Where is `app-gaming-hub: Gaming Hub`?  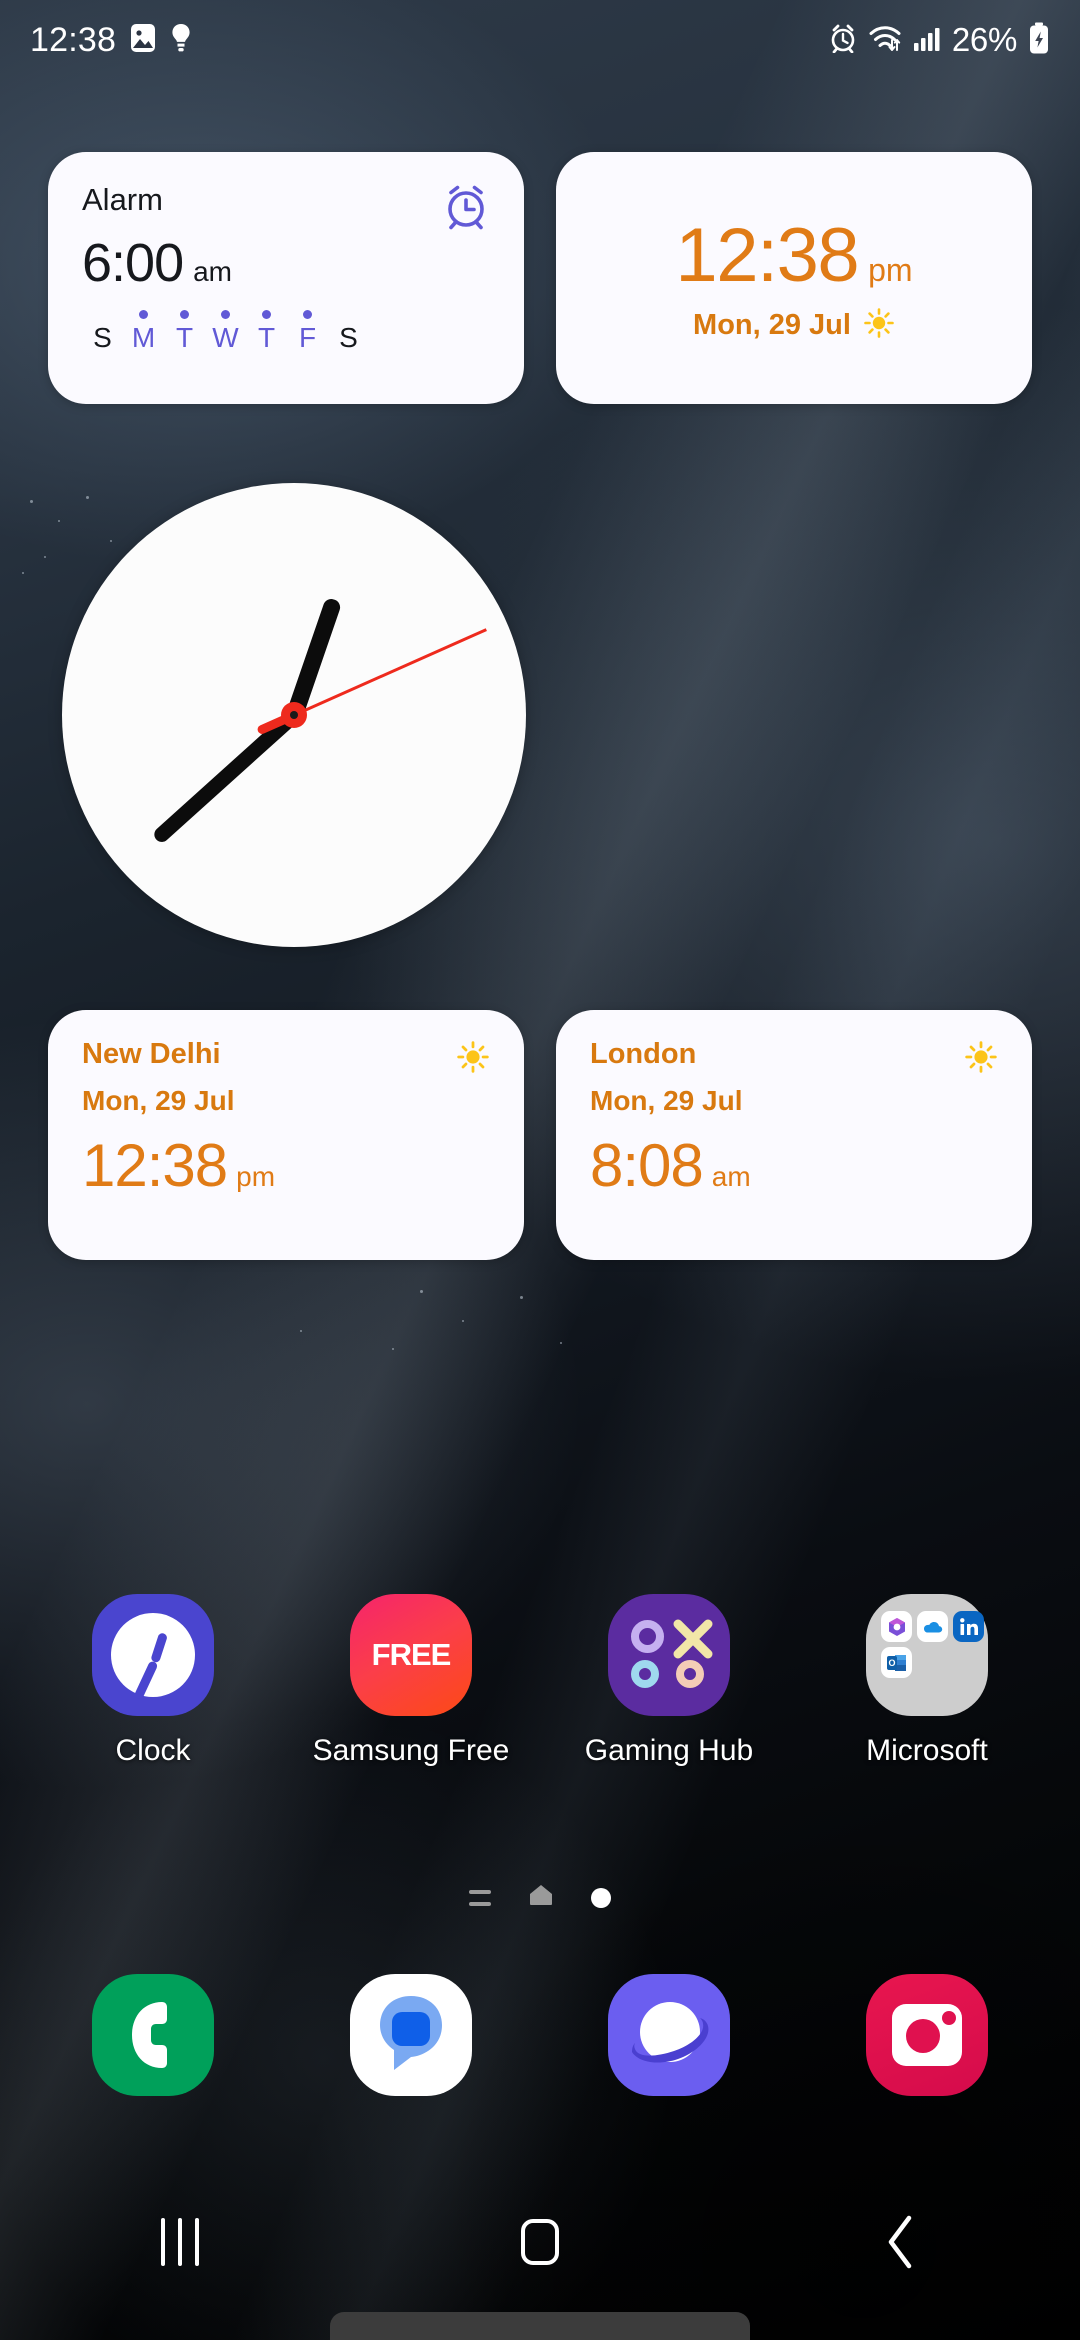 app-gaming-hub: Gaming Hub is located at coordinates (669, 1681).